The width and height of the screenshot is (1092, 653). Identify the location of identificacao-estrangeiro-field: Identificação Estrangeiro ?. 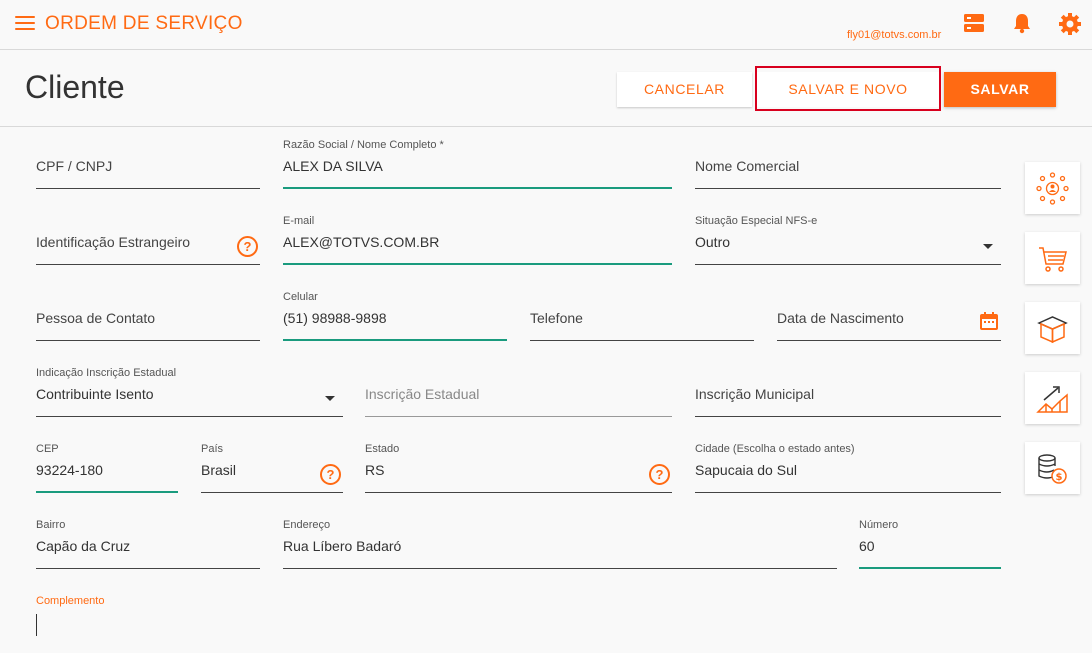
(148, 240).